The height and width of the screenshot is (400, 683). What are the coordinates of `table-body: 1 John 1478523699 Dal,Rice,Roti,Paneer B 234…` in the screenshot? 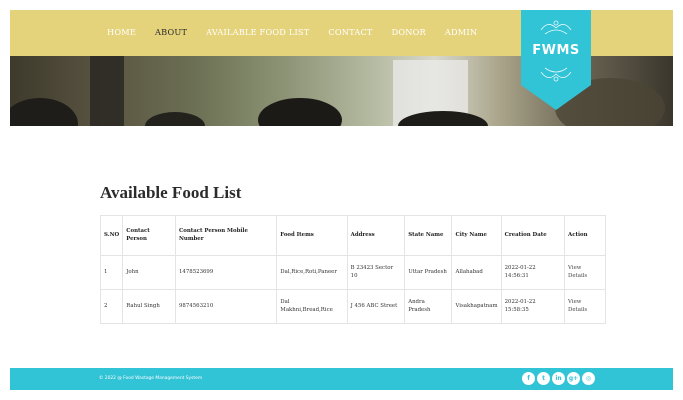 It's located at (352, 289).